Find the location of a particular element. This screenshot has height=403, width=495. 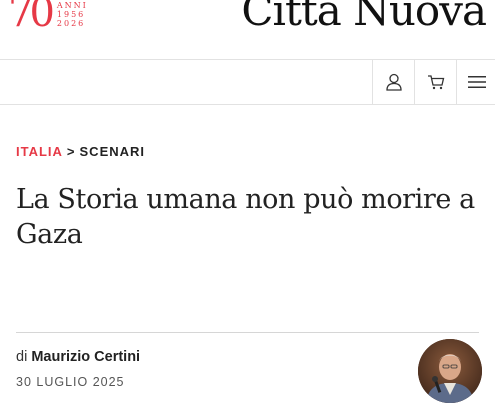

author-avatar is located at coordinates (450, 371).